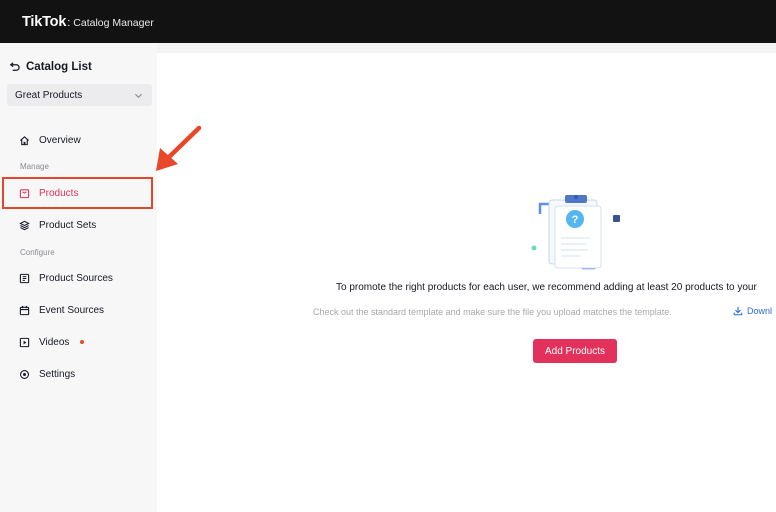 The height and width of the screenshot is (512, 776). I want to click on catalog-list-header: Catalog List, so click(50, 67).